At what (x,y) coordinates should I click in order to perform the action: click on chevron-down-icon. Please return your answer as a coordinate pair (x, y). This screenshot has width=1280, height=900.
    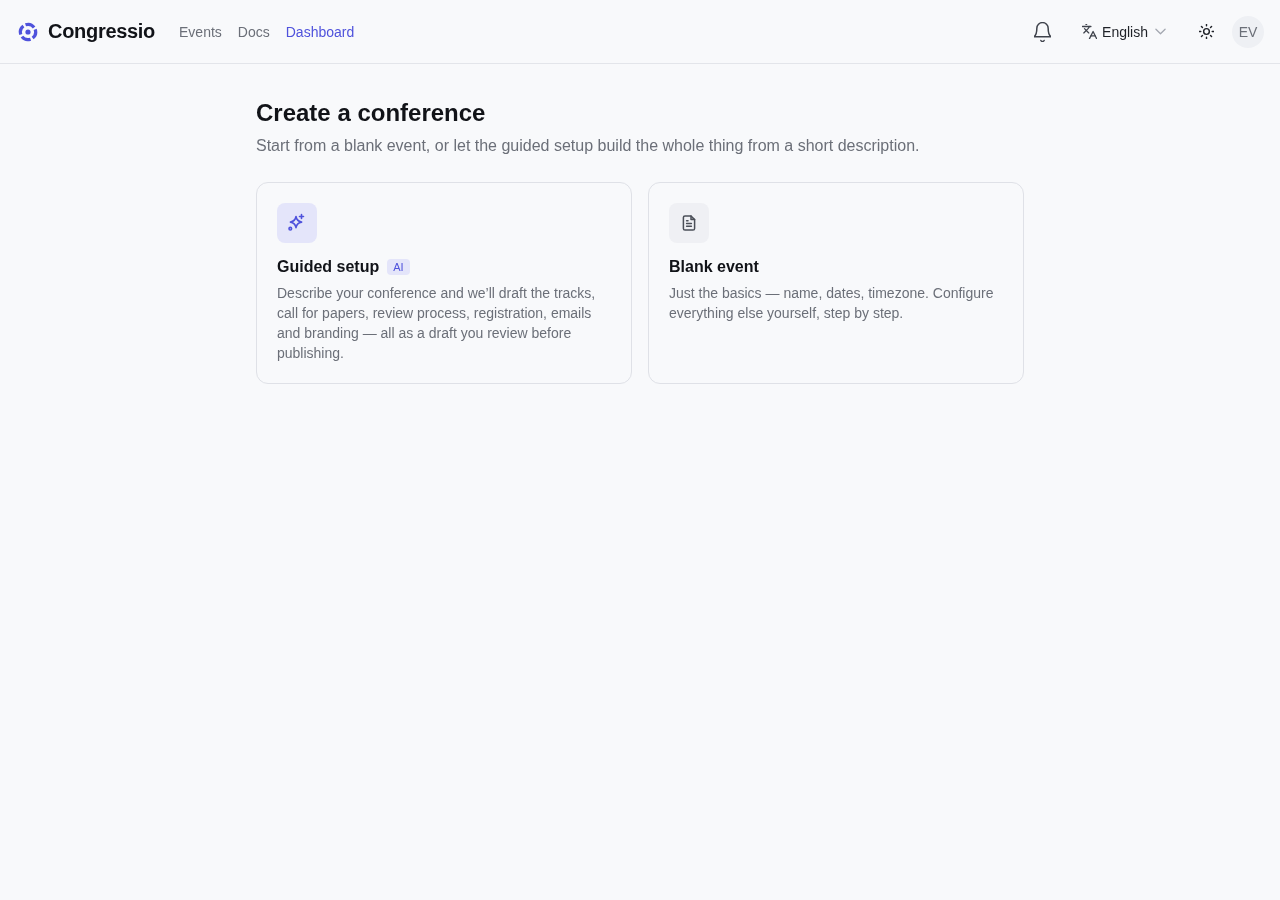
    Looking at the image, I should click on (1160, 31).